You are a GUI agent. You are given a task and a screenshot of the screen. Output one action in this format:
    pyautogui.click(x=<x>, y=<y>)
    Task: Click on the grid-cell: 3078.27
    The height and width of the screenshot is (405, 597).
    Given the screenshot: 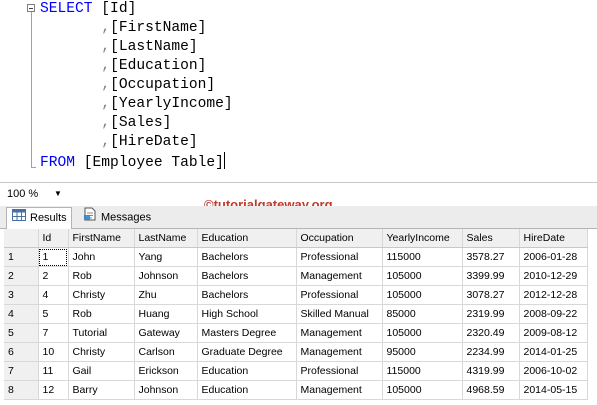 What is the action you would take?
    pyautogui.click(x=491, y=295)
    